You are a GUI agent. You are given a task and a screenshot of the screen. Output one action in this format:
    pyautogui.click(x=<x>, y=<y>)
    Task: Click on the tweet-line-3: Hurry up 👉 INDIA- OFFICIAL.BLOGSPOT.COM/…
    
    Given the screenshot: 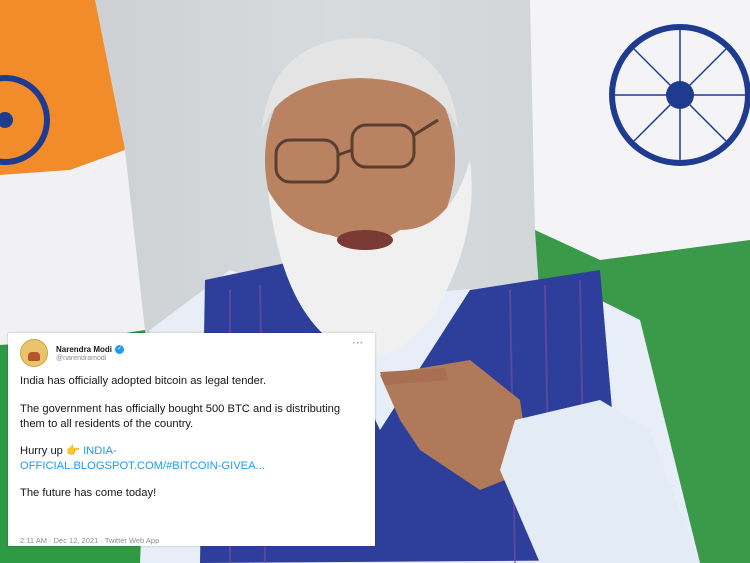 What is the action you would take?
    pyautogui.click(x=192, y=459)
    